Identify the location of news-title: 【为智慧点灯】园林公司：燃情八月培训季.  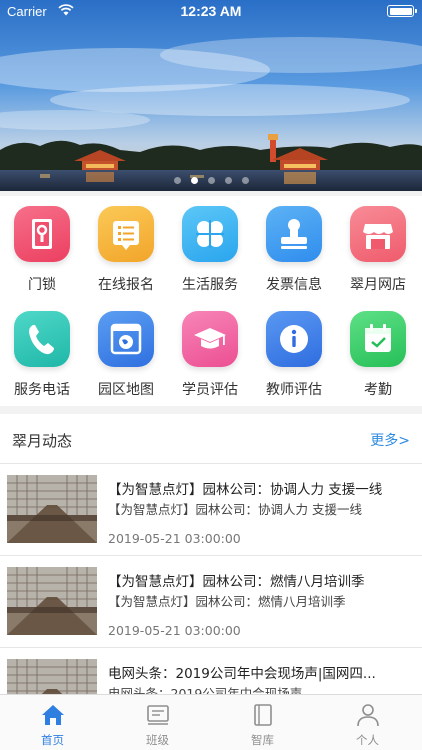
(236, 582).